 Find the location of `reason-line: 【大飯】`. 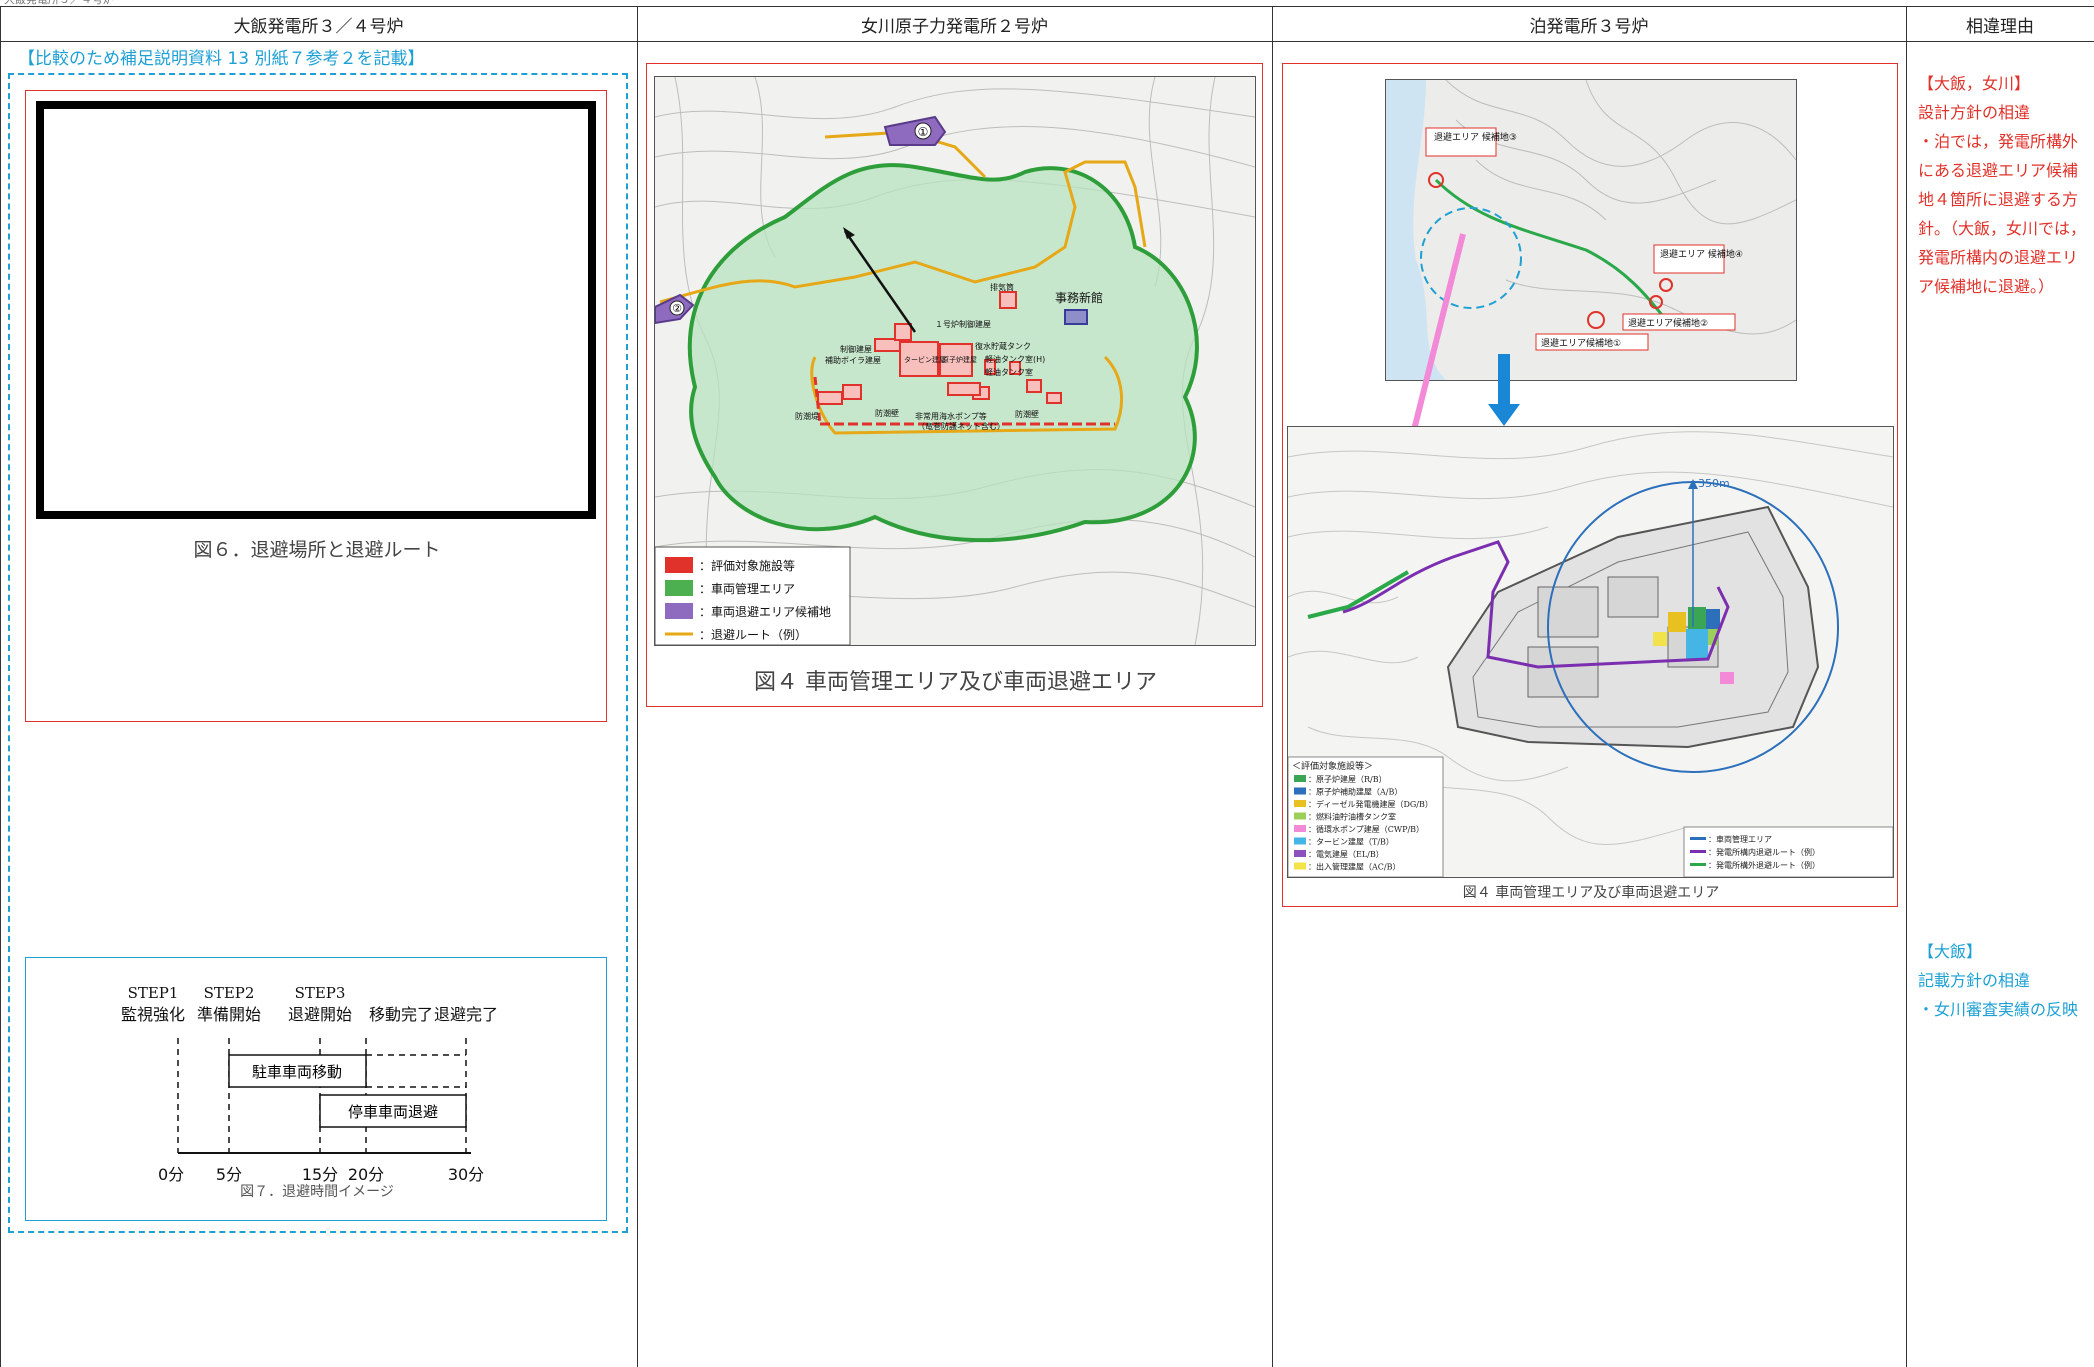

reason-line: 【大飯】 is located at coordinates (1950, 951).